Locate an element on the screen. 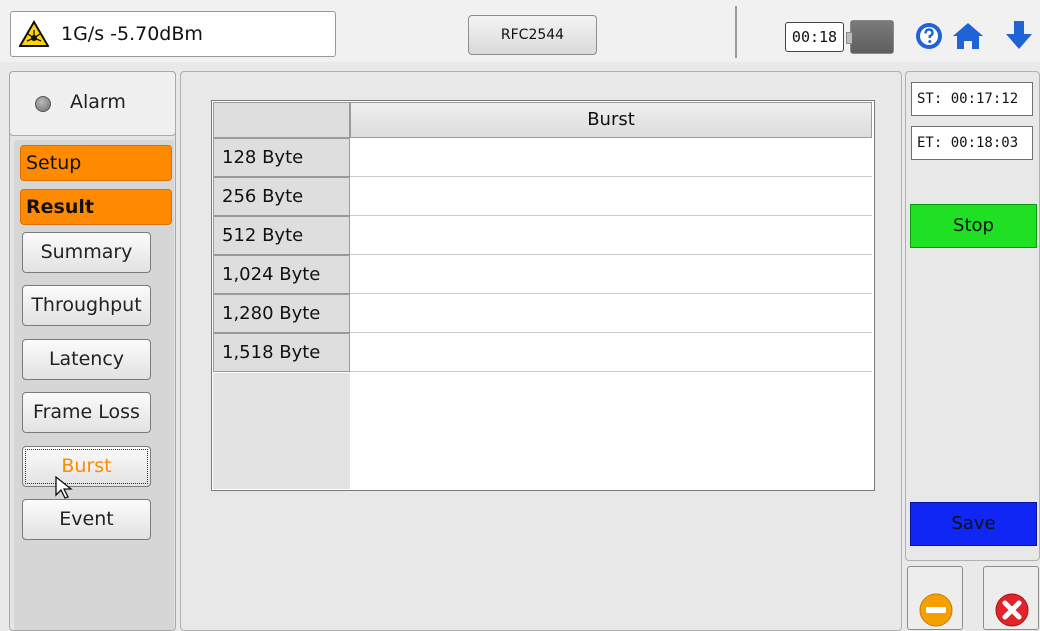 This screenshot has width=1040, height=631. help-icon is located at coordinates (929, 36).